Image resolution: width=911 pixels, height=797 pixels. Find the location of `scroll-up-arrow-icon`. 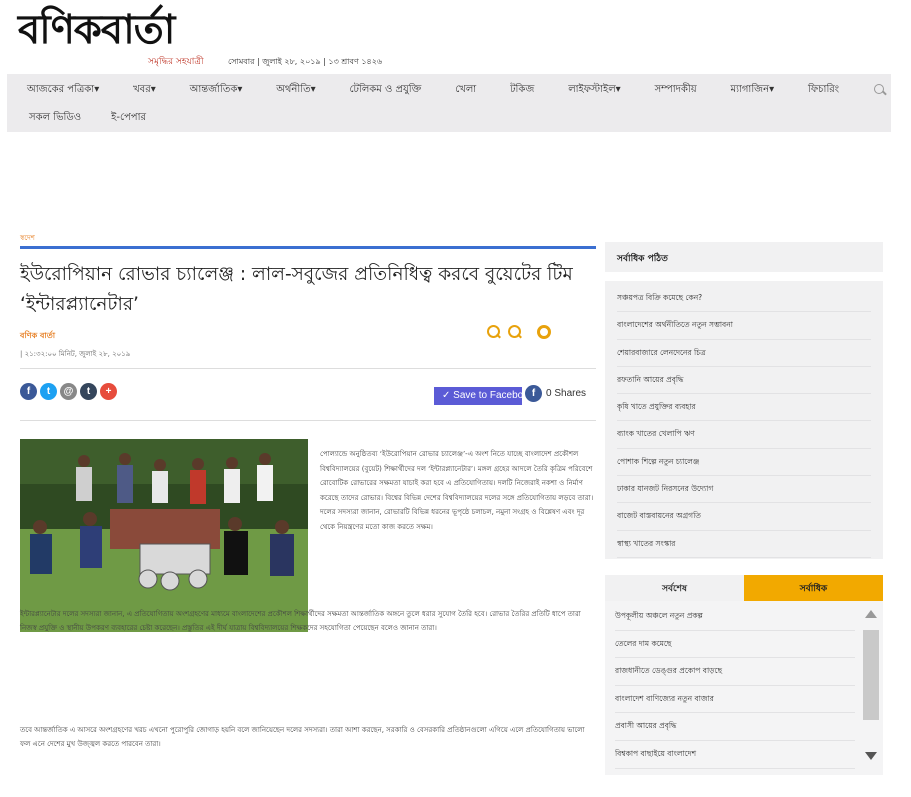

scroll-up-arrow-icon is located at coordinates (871, 614).